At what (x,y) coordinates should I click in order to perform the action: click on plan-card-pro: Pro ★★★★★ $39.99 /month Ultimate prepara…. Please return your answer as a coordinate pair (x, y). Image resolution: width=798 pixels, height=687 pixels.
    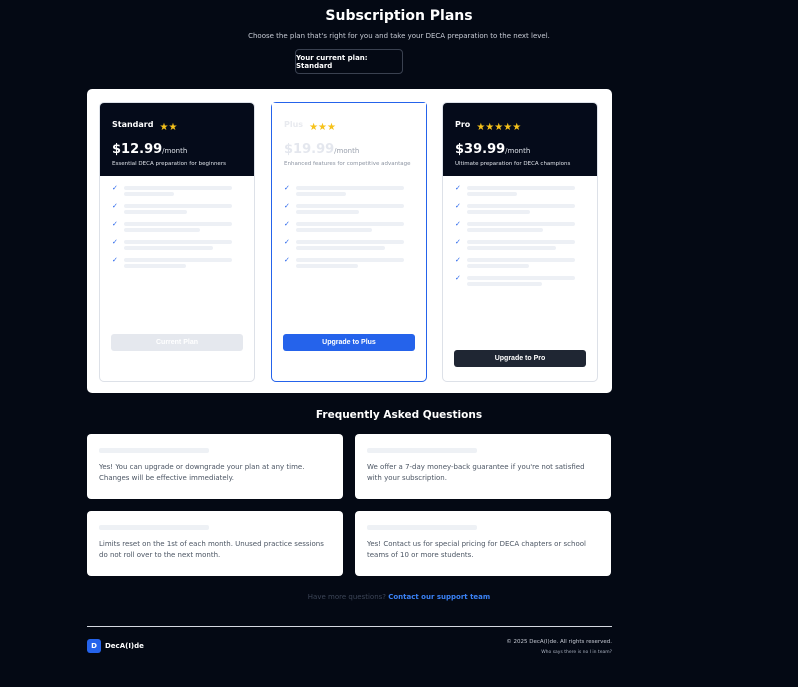
    Looking at the image, I should click on (520, 242).